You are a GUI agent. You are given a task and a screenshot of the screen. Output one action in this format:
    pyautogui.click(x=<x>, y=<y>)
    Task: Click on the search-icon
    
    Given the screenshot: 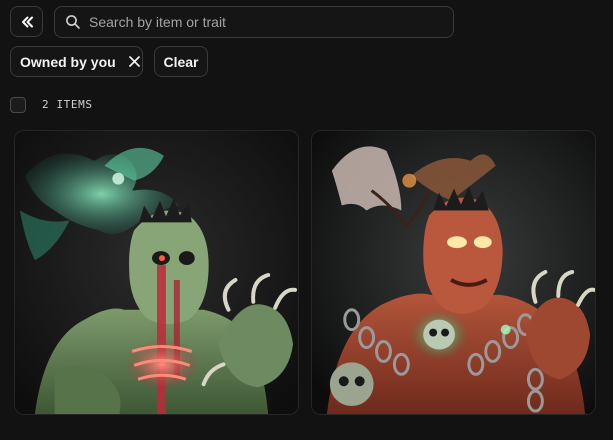 What is the action you would take?
    pyautogui.click(x=73, y=22)
    